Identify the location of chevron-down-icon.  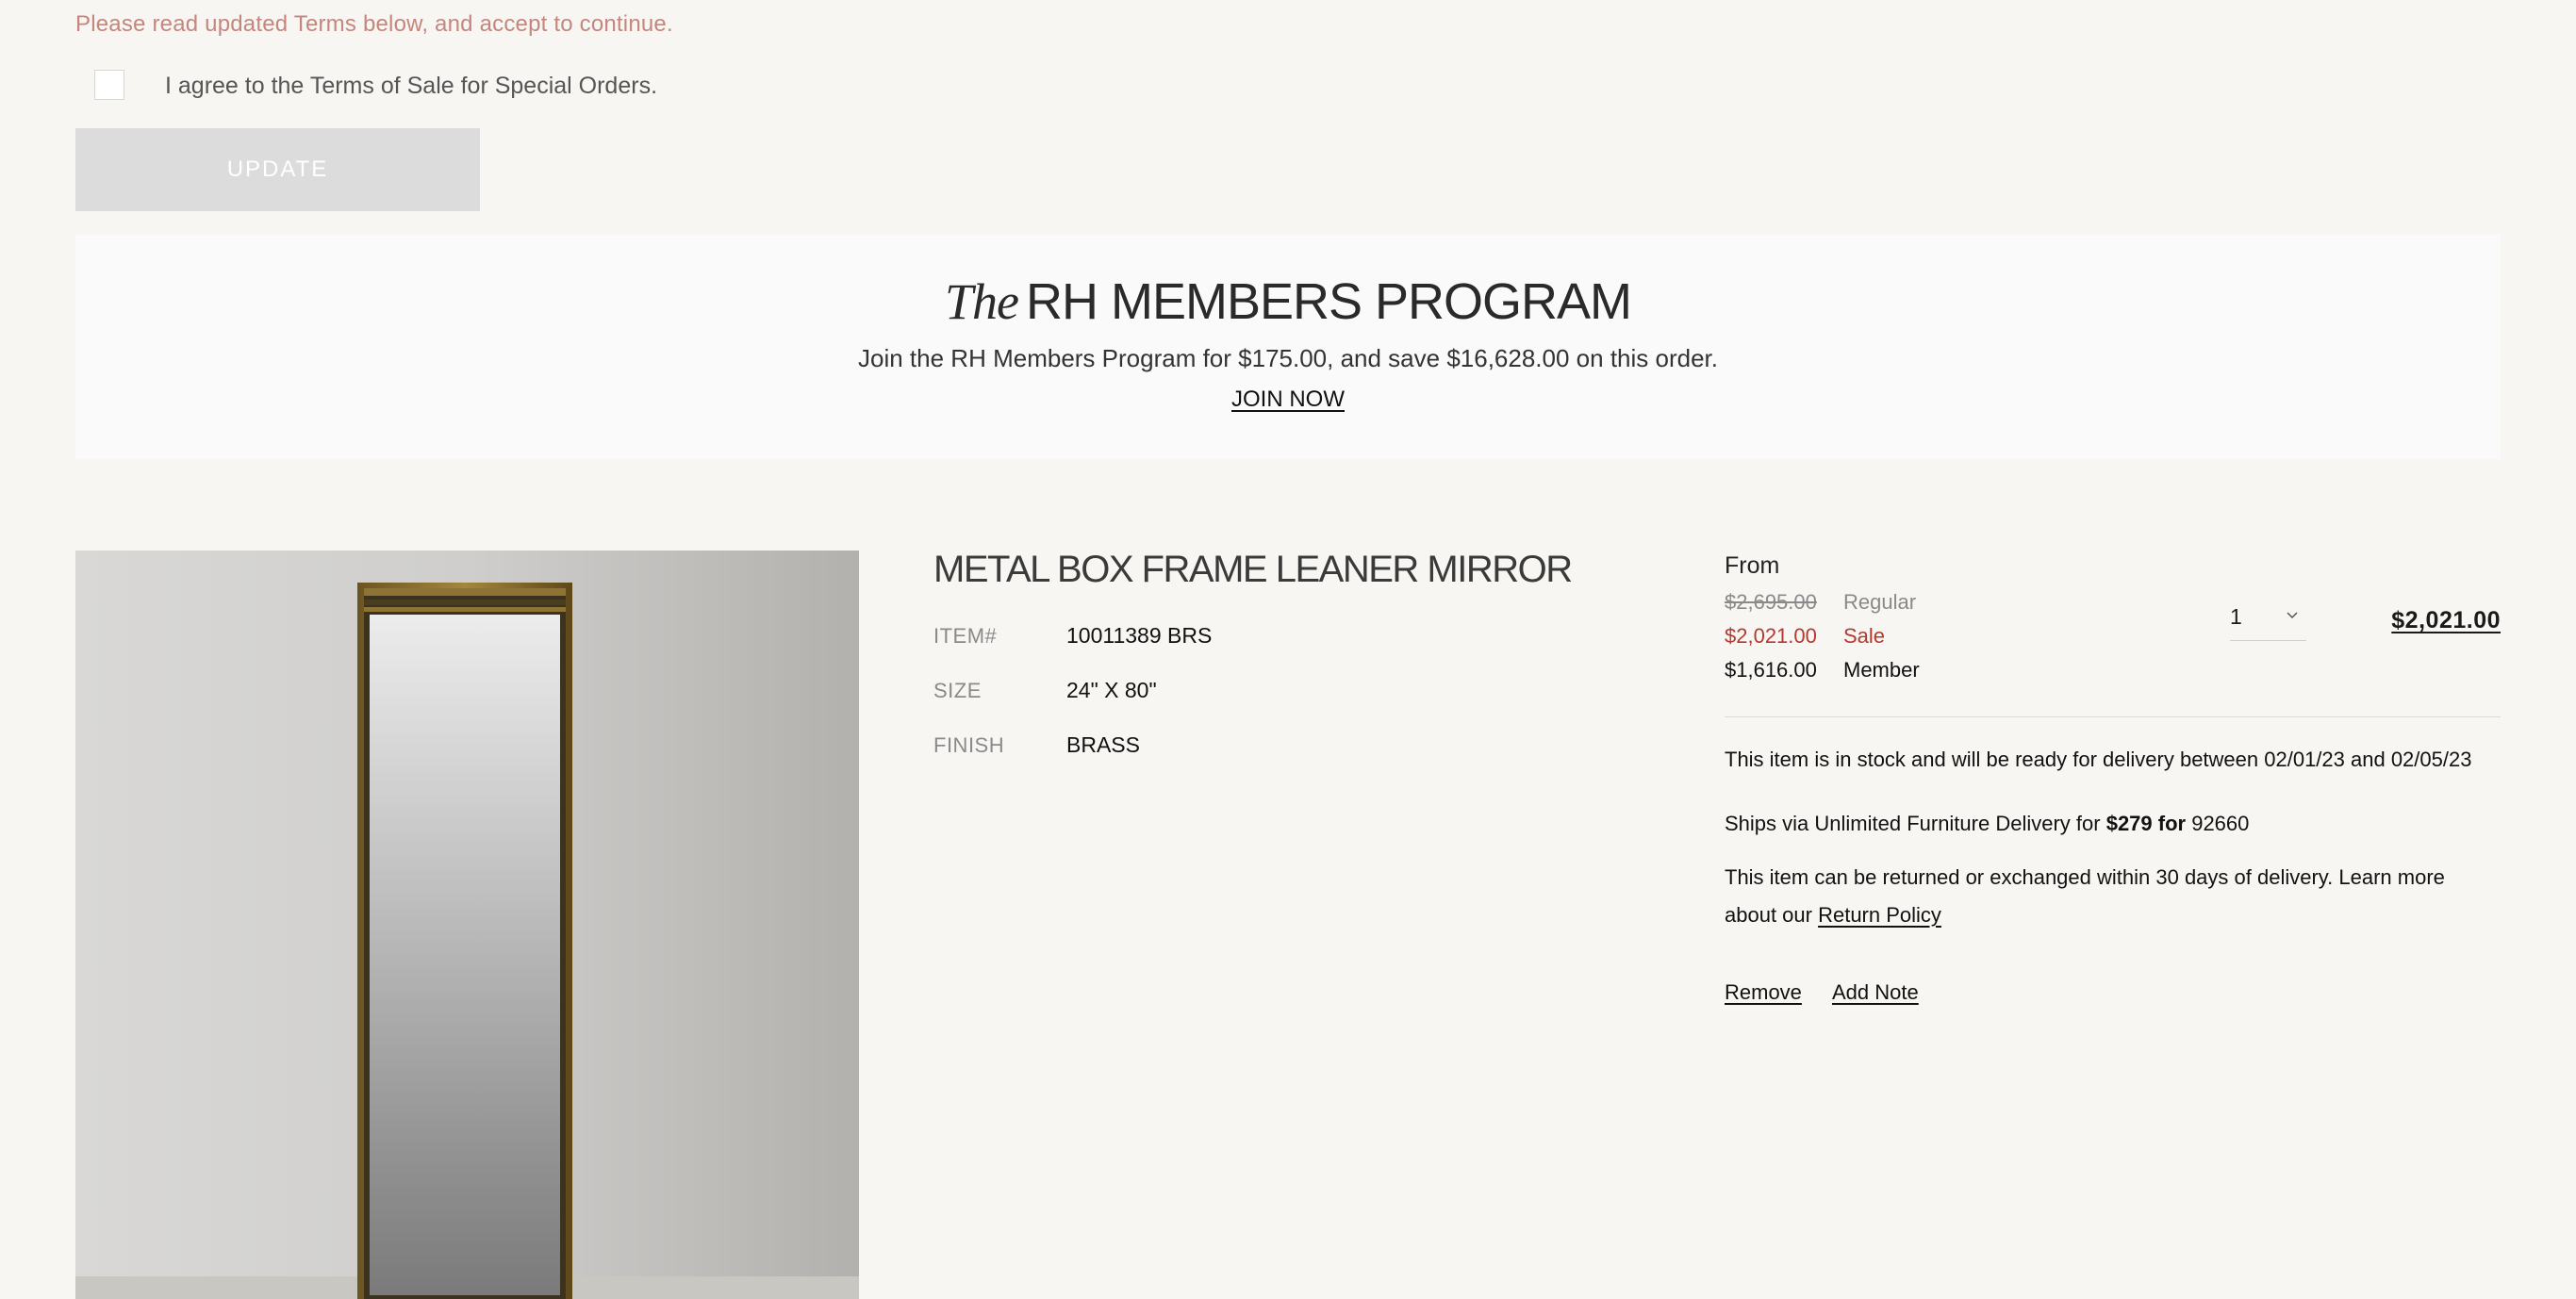
(2292, 615).